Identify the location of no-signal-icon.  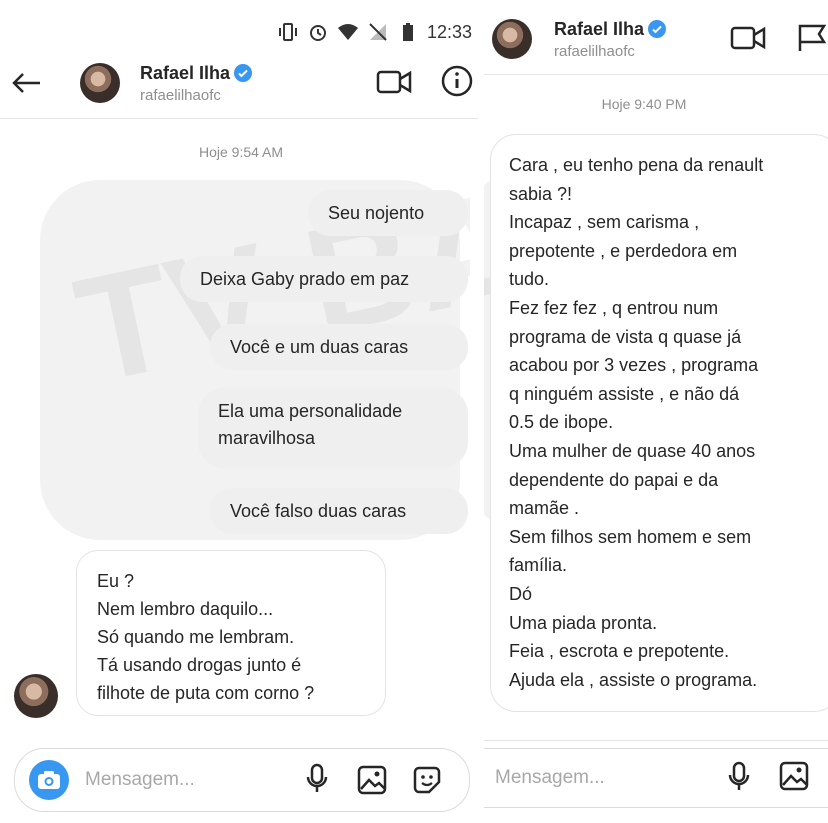
(378, 32).